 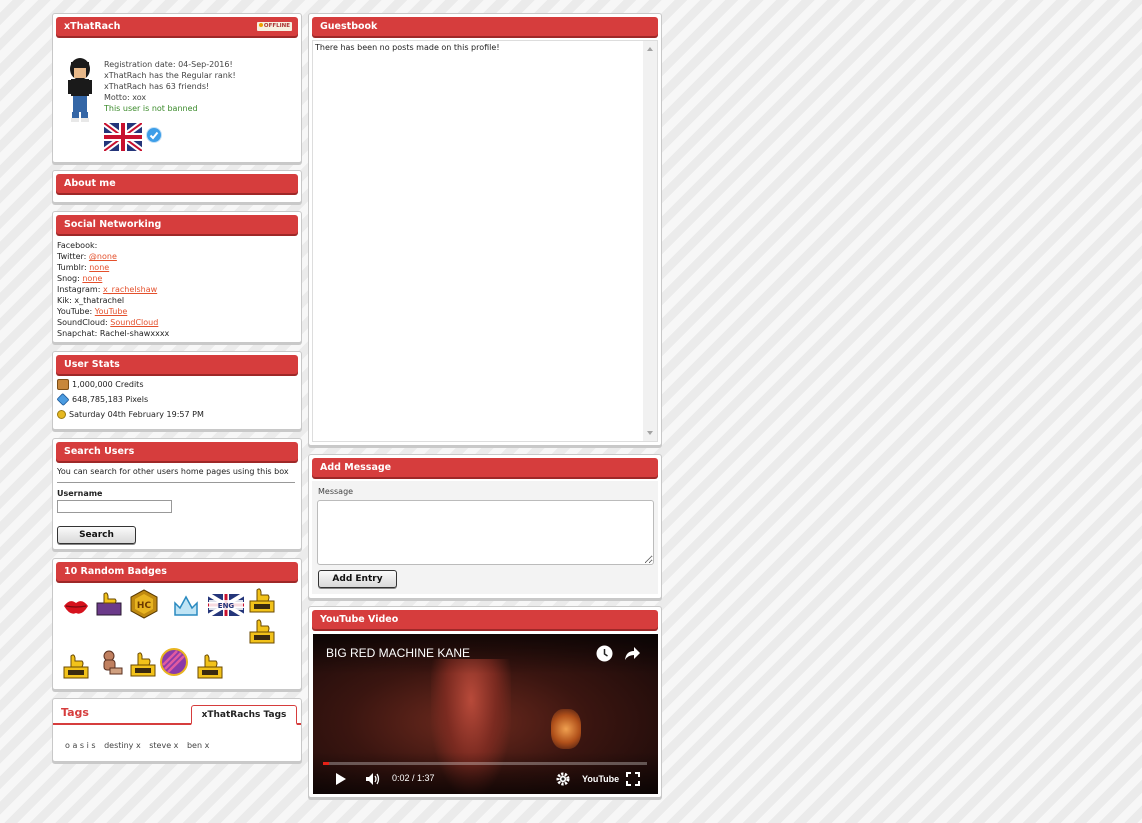 What do you see at coordinates (130, 289) in the screenshot?
I see `instagram-link: x_rachelshaw` at bounding box center [130, 289].